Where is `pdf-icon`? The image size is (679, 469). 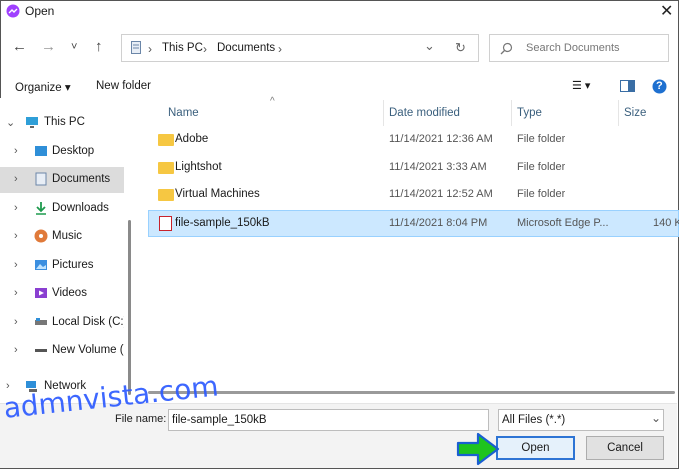
pdf-icon is located at coordinates (165, 223).